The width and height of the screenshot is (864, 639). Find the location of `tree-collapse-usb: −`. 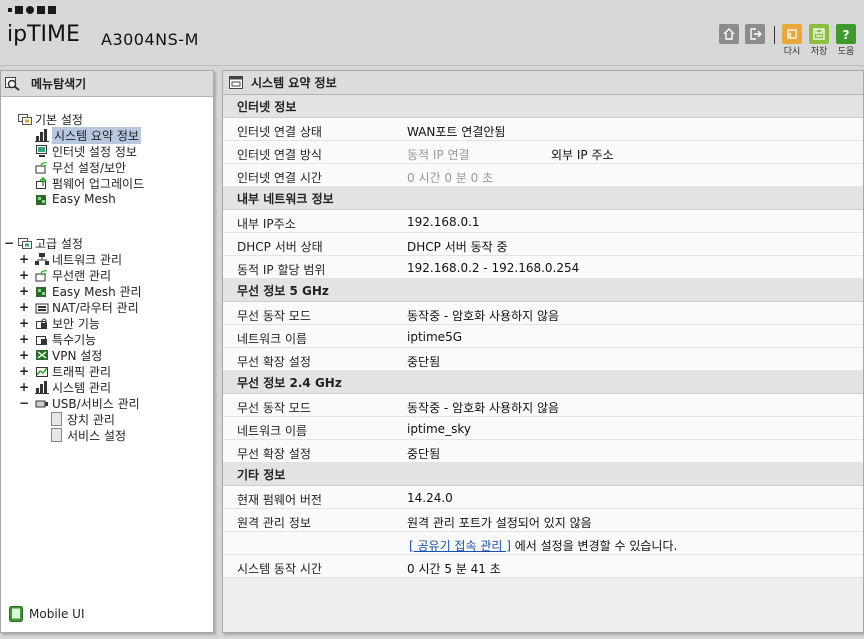

tree-collapse-usb: − is located at coordinates (24, 403).